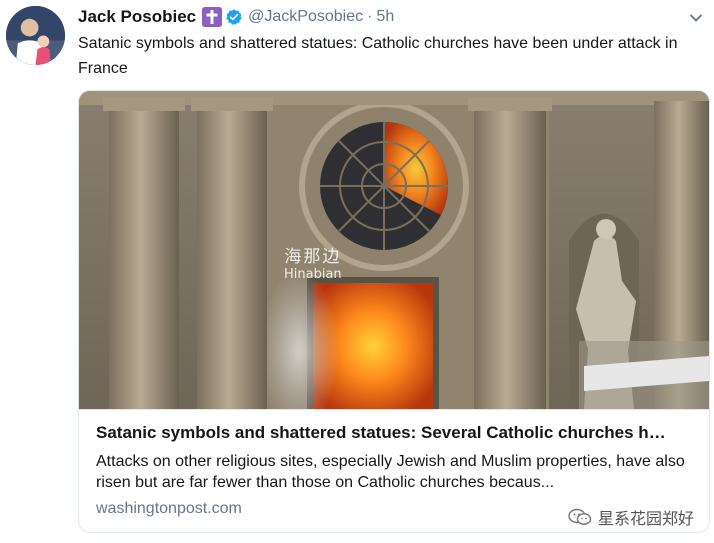 The image size is (714, 543). Describe the element at coordinates (212, 17) in the screenshot. I see `latin-cross-icon` at that location.